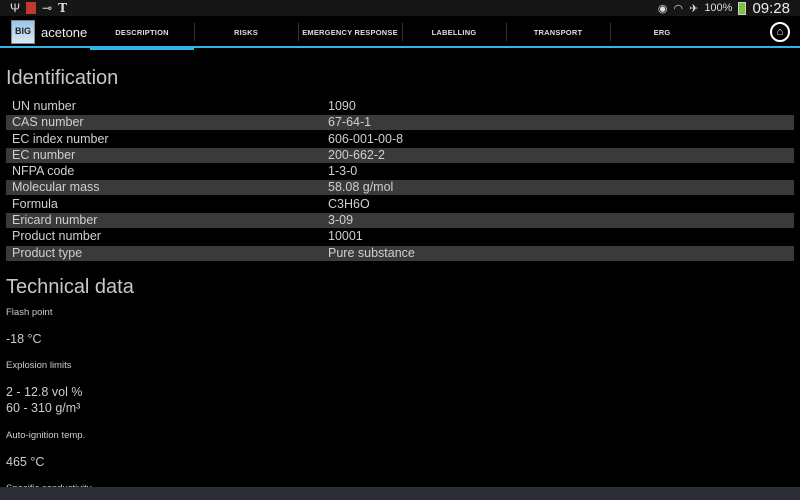 Image resolution: width=800 pixels, height=500 pixels. I want to click on tab-transport: TRANSPORT, so click(558, 32).